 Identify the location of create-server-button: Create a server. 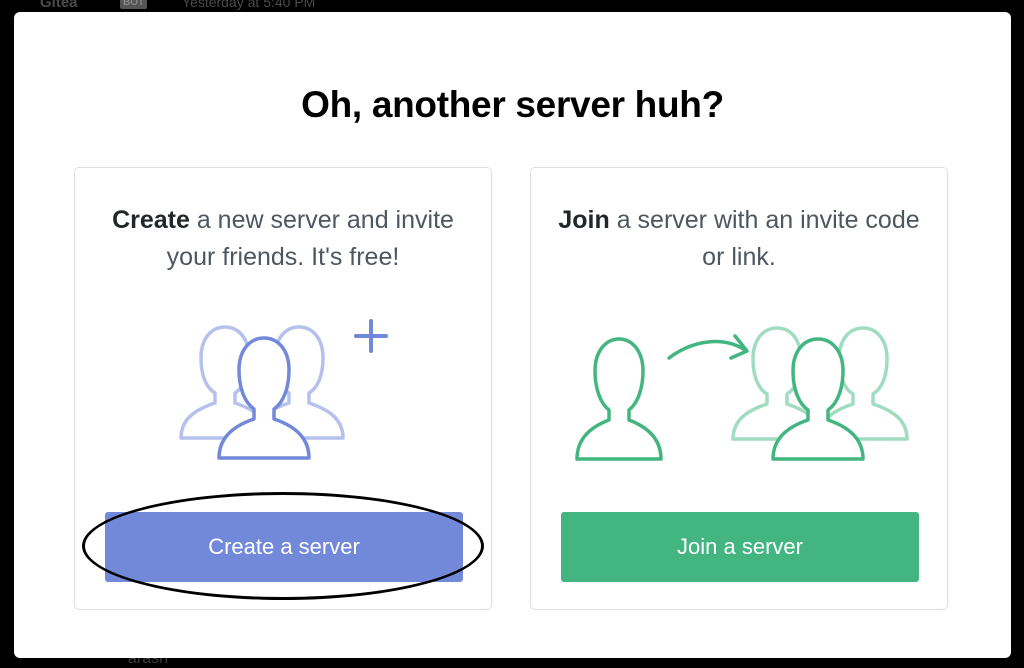
(284, 547).